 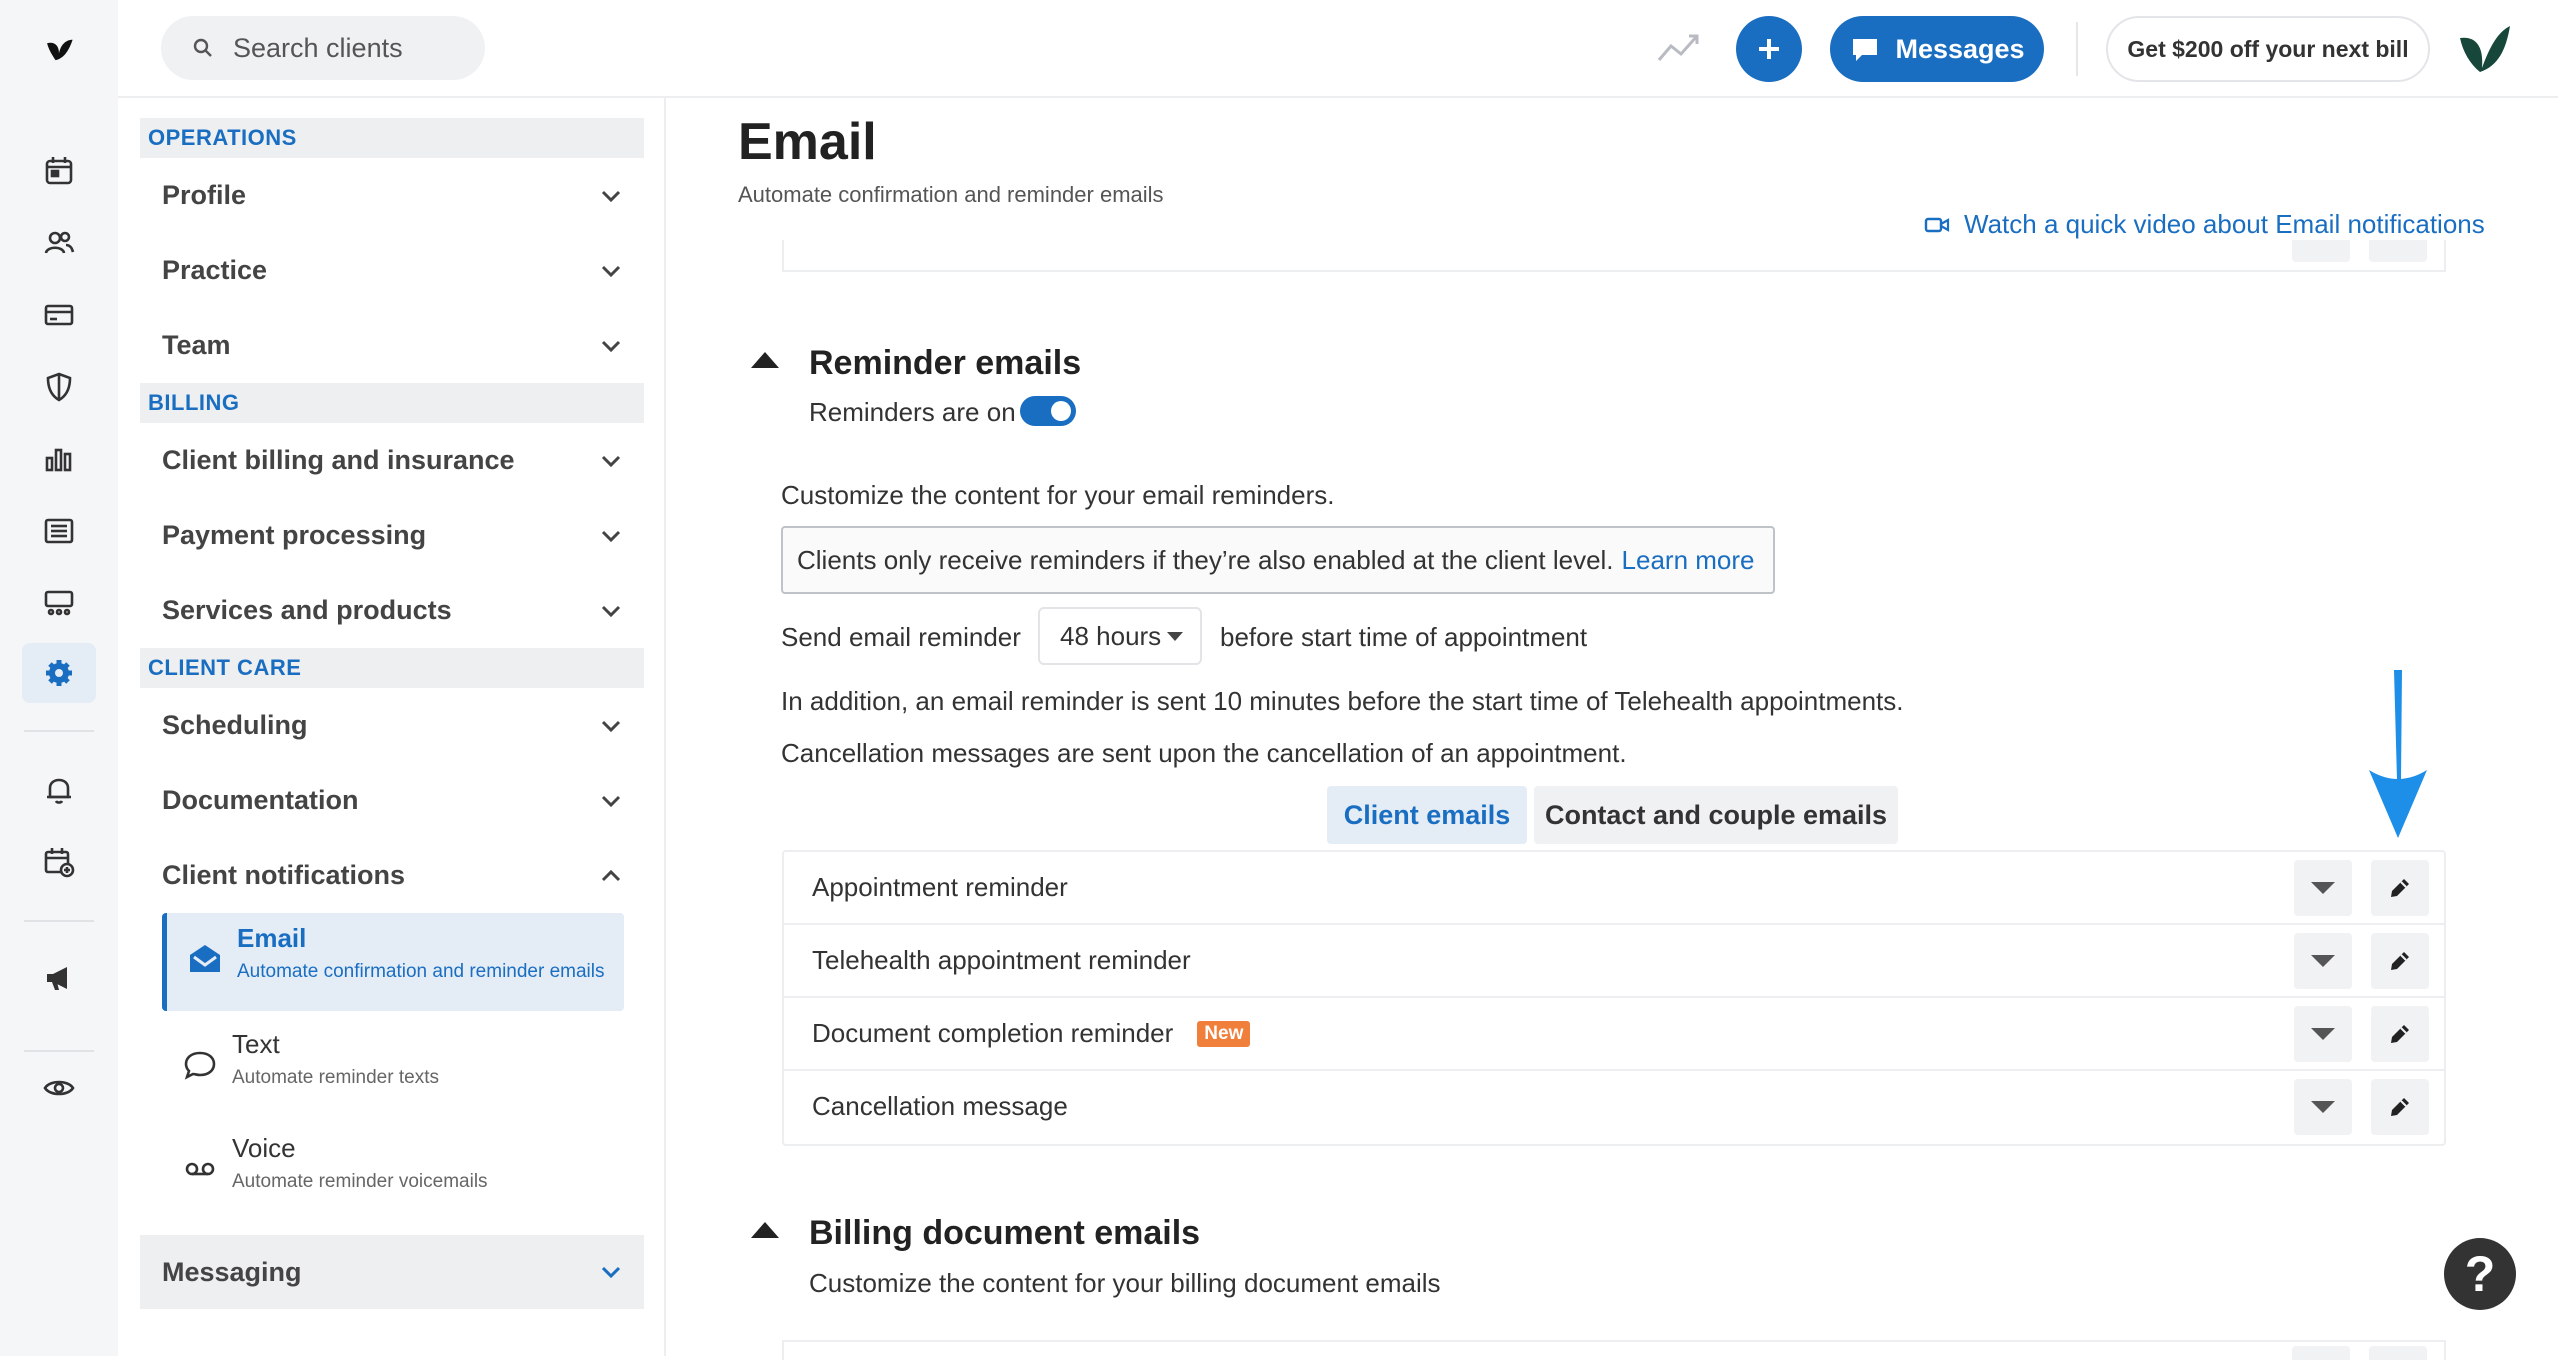 I want to click on logo-icon, so click(x=59, y=50).